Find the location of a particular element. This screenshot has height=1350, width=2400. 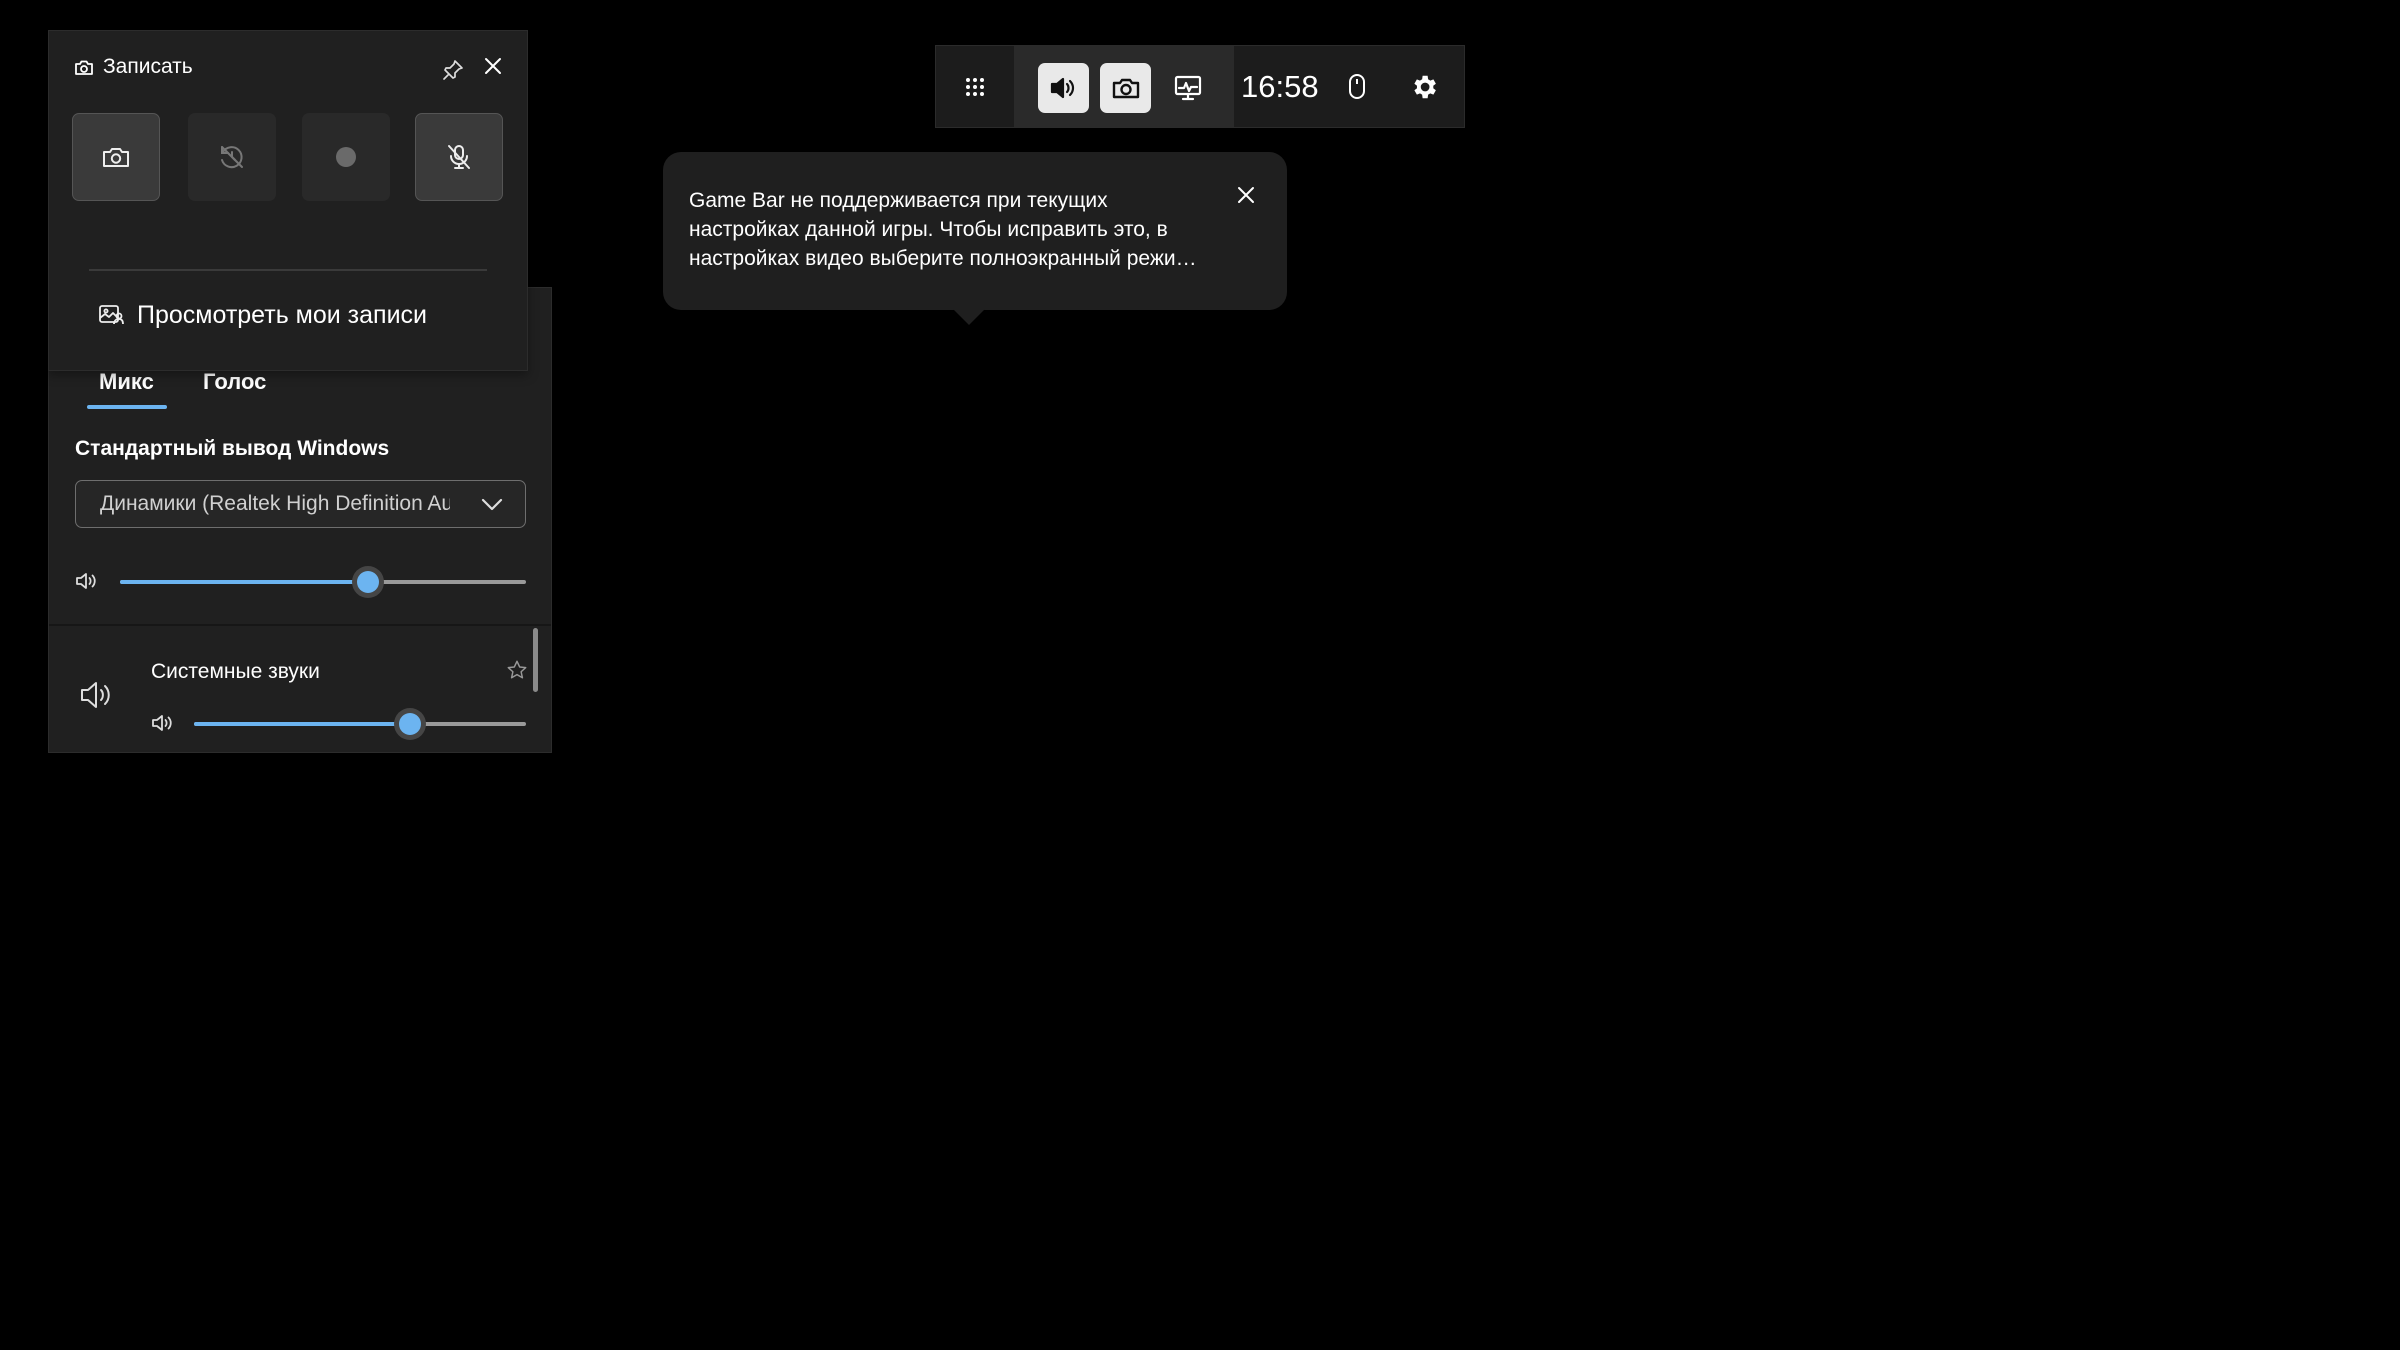

record-last-icon is located at coordinates (232, 157).